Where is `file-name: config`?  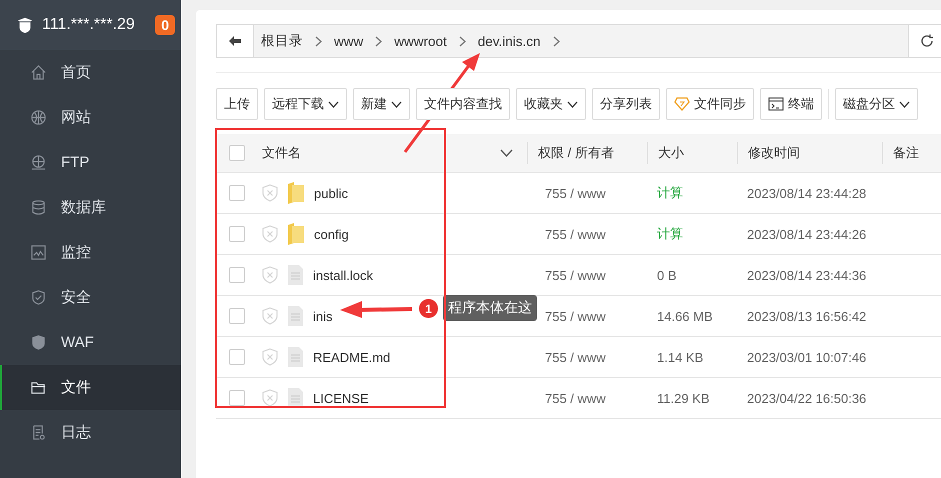
file-name: config is located at coordinates (331, 234).